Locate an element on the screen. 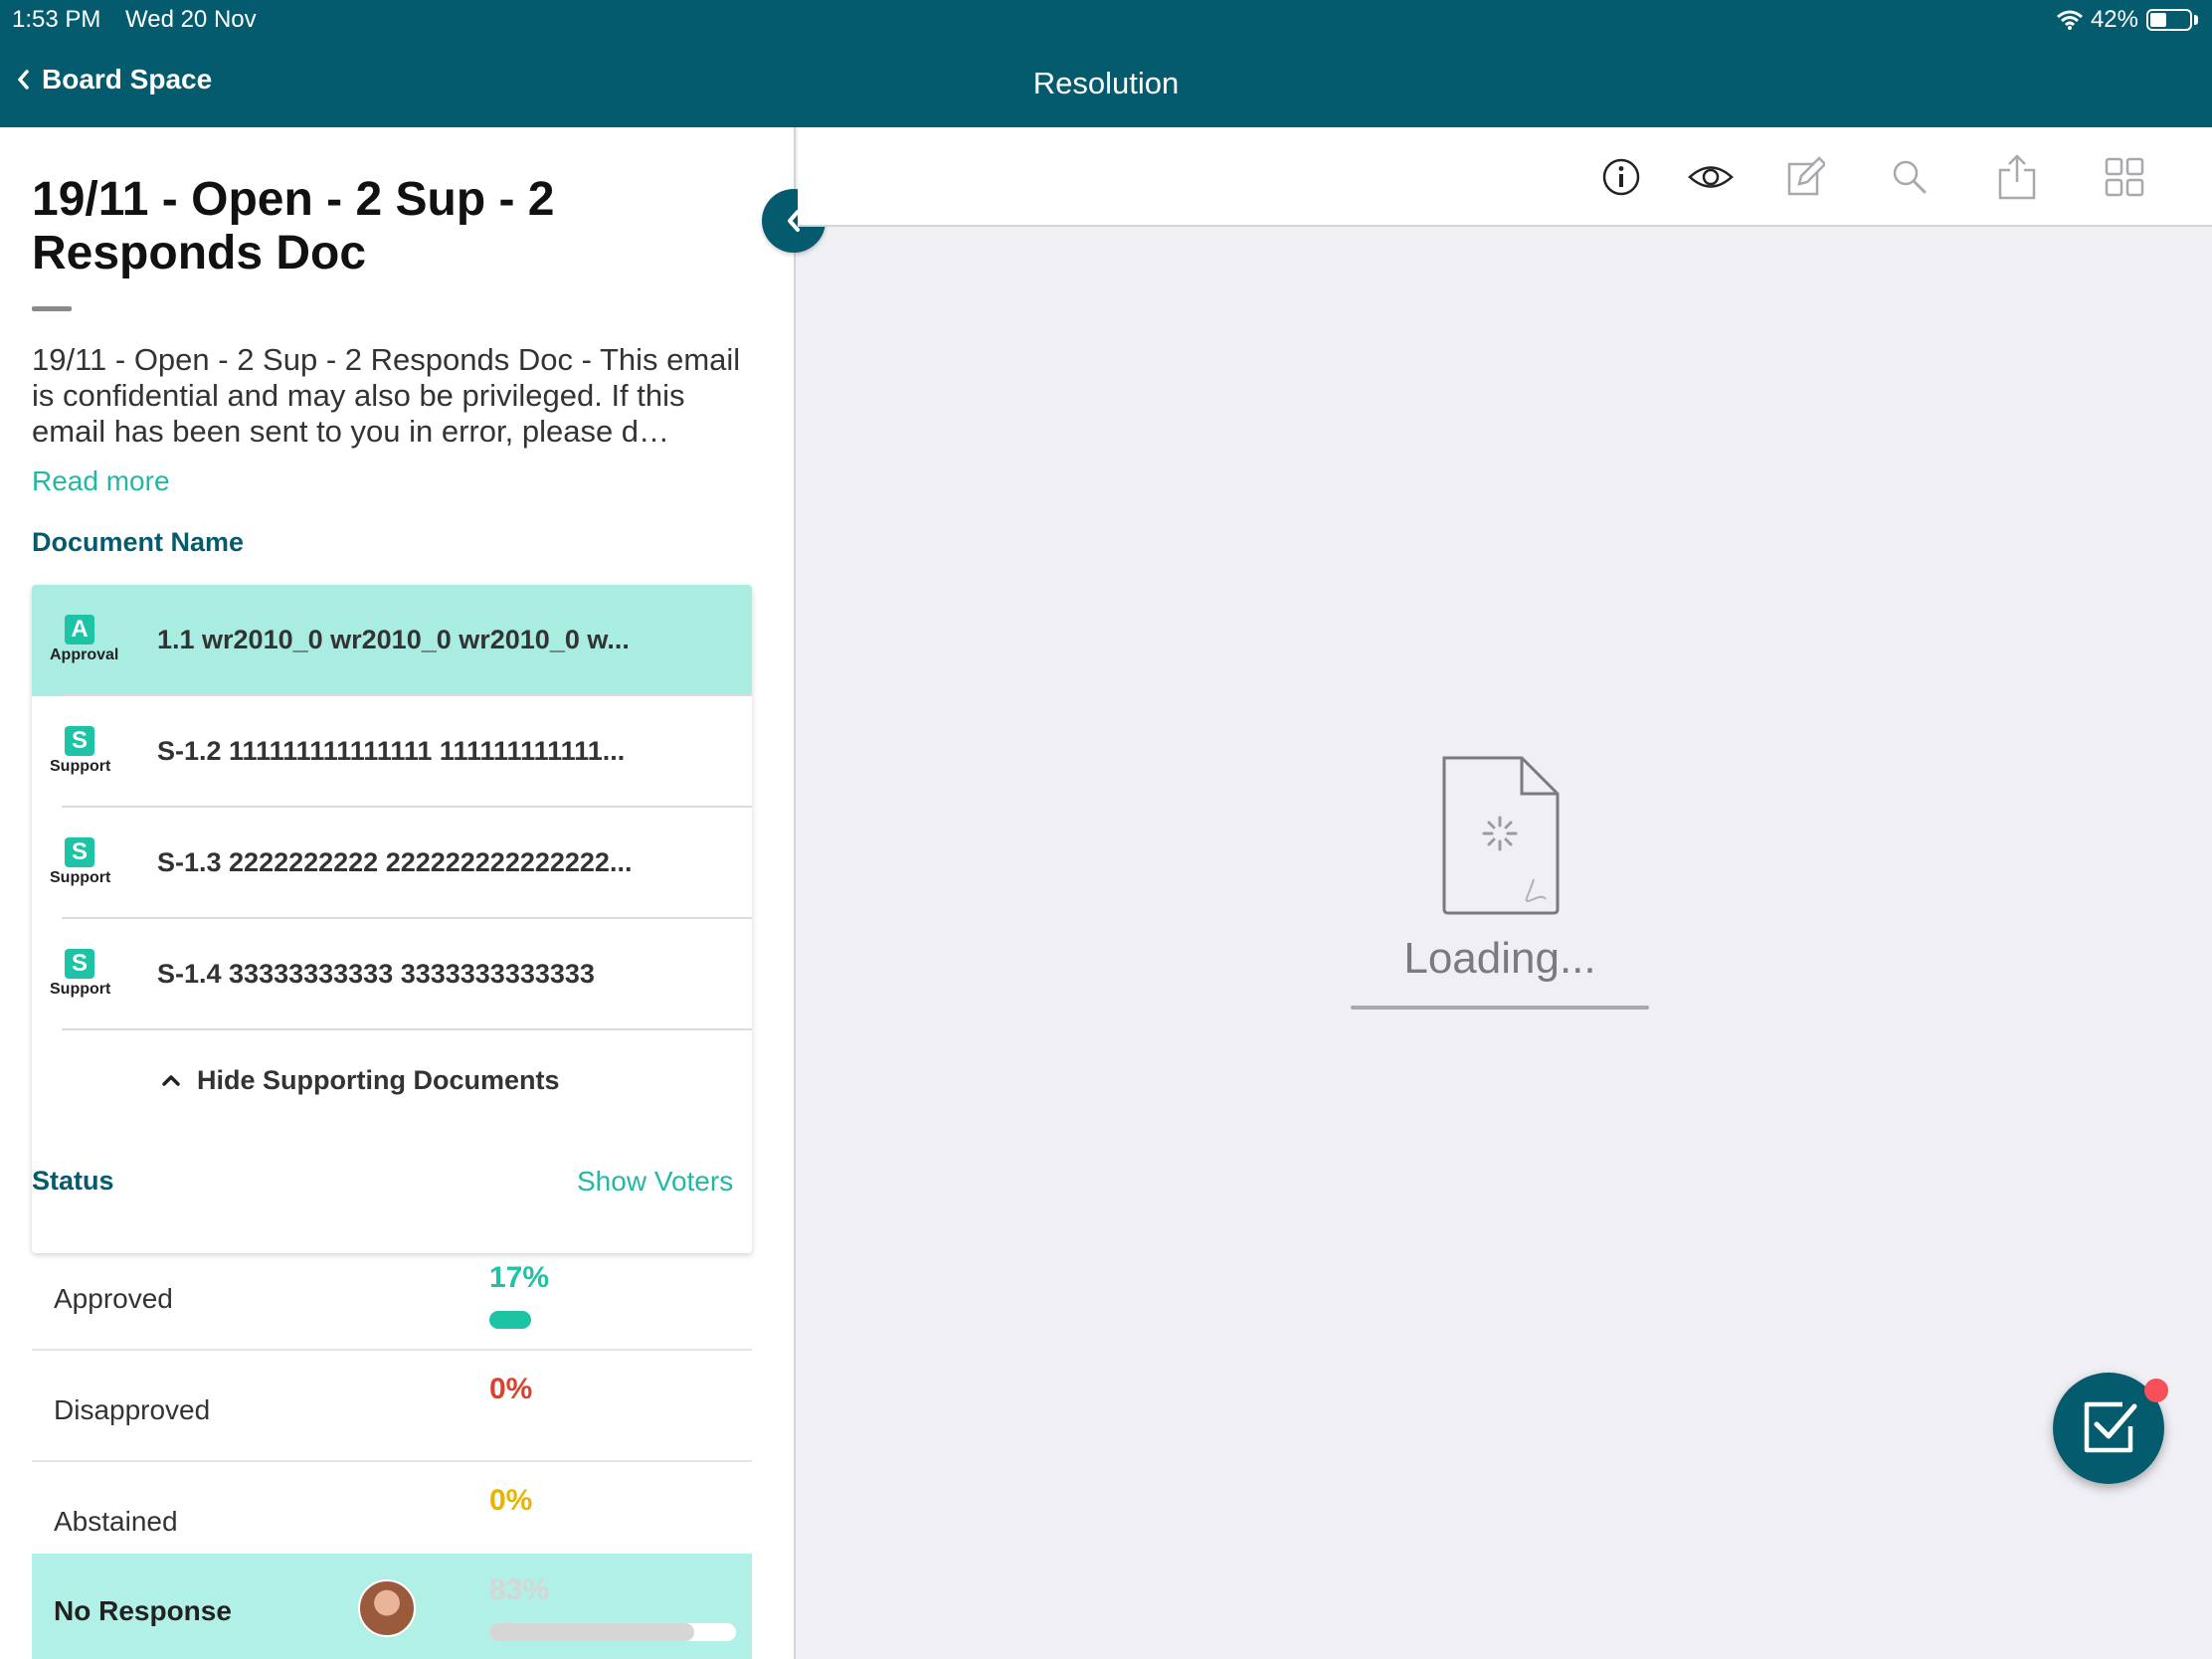  share-icon is located at coordinates (2017, 177).